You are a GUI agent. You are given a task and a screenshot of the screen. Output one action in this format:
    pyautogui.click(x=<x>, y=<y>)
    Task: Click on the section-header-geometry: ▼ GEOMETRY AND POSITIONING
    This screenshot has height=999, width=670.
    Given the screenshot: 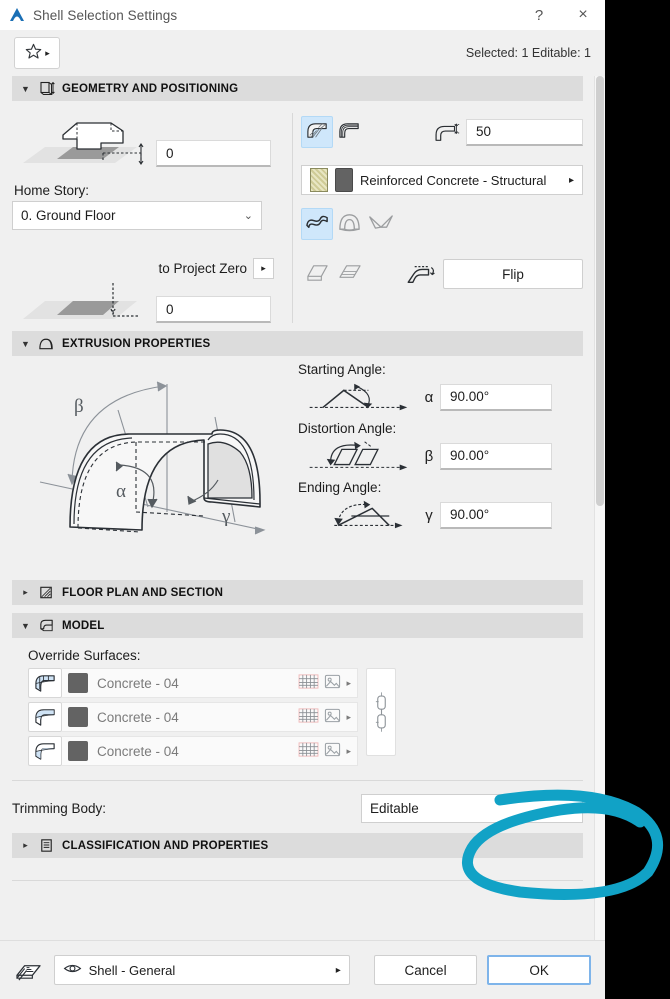 What is the action you would take?
    pyautogui.click(x=297, y=88)
    